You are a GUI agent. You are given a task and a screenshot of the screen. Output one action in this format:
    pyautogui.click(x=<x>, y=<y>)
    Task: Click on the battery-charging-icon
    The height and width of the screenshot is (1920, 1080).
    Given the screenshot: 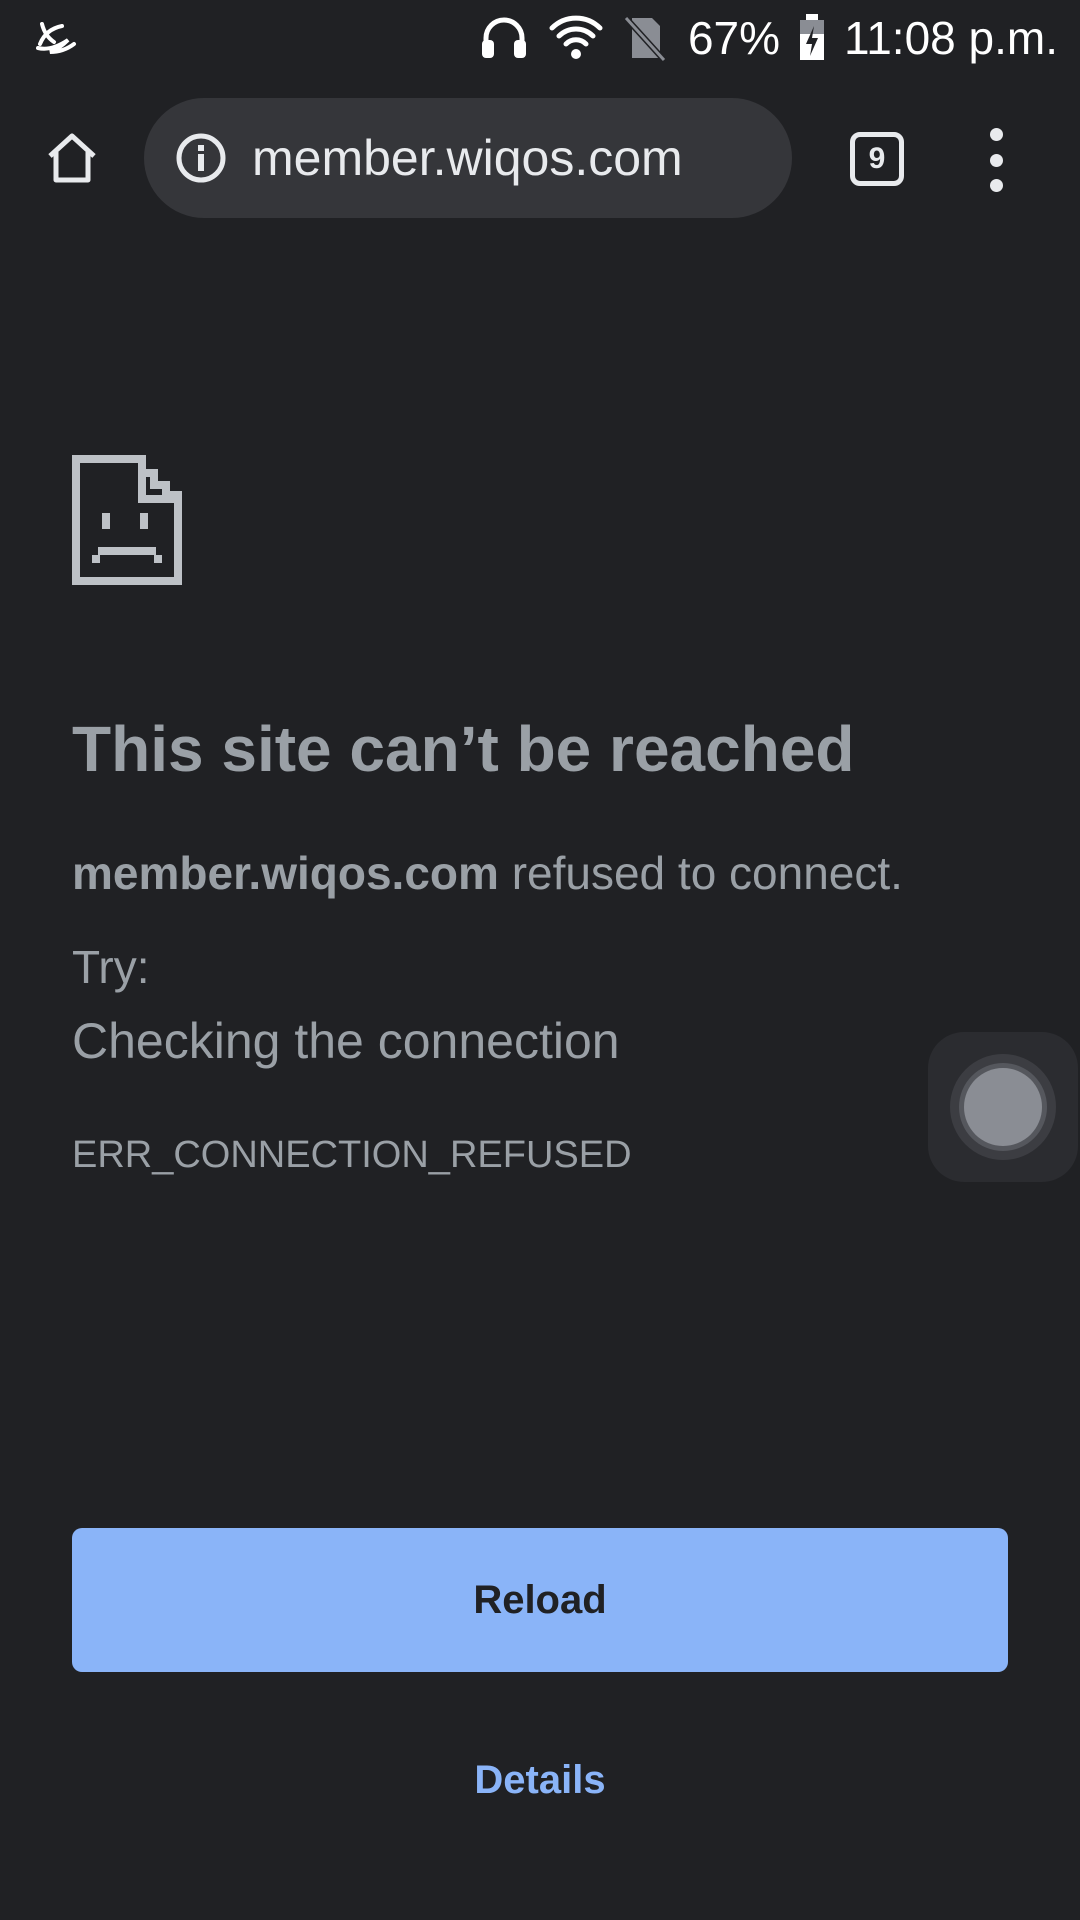 What is the action you would take?
    pyautogui.click(x=812, y=38)
    